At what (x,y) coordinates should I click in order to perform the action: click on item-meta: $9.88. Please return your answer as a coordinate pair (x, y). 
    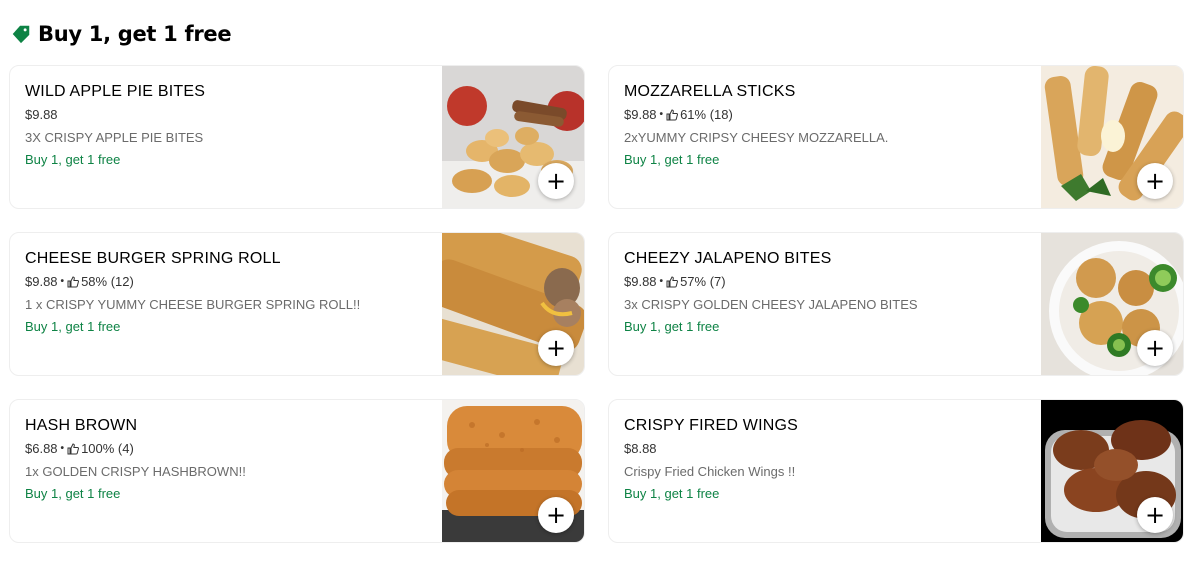
    Looking at the image, I should click on (230, 115).